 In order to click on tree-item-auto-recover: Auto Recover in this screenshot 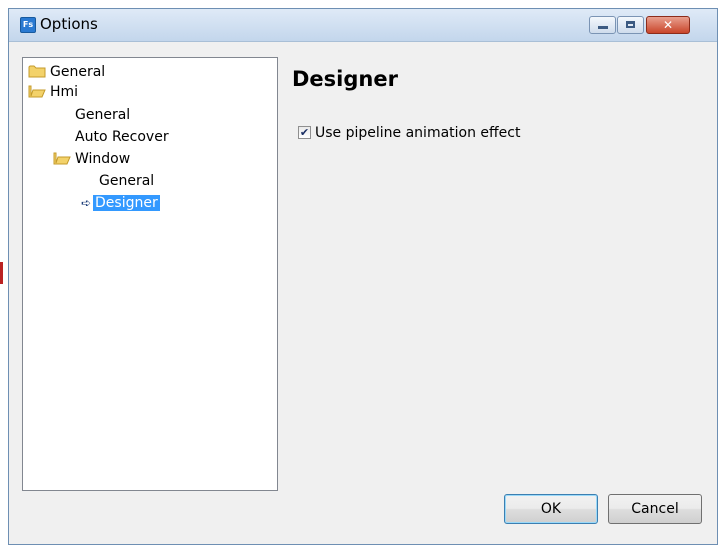, I will do `click(122, 137)`.